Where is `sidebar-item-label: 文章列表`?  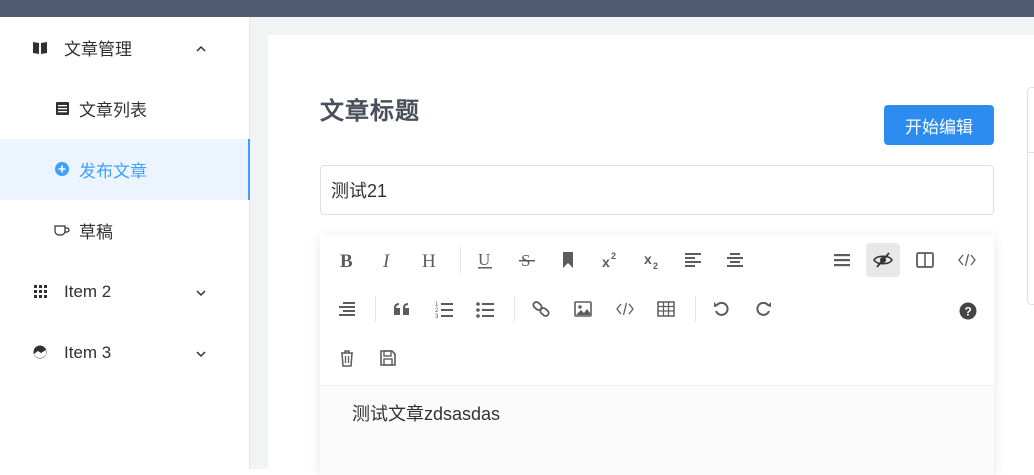 sidebar-item-label: 文章列表 is located at coordinates (113, 110).